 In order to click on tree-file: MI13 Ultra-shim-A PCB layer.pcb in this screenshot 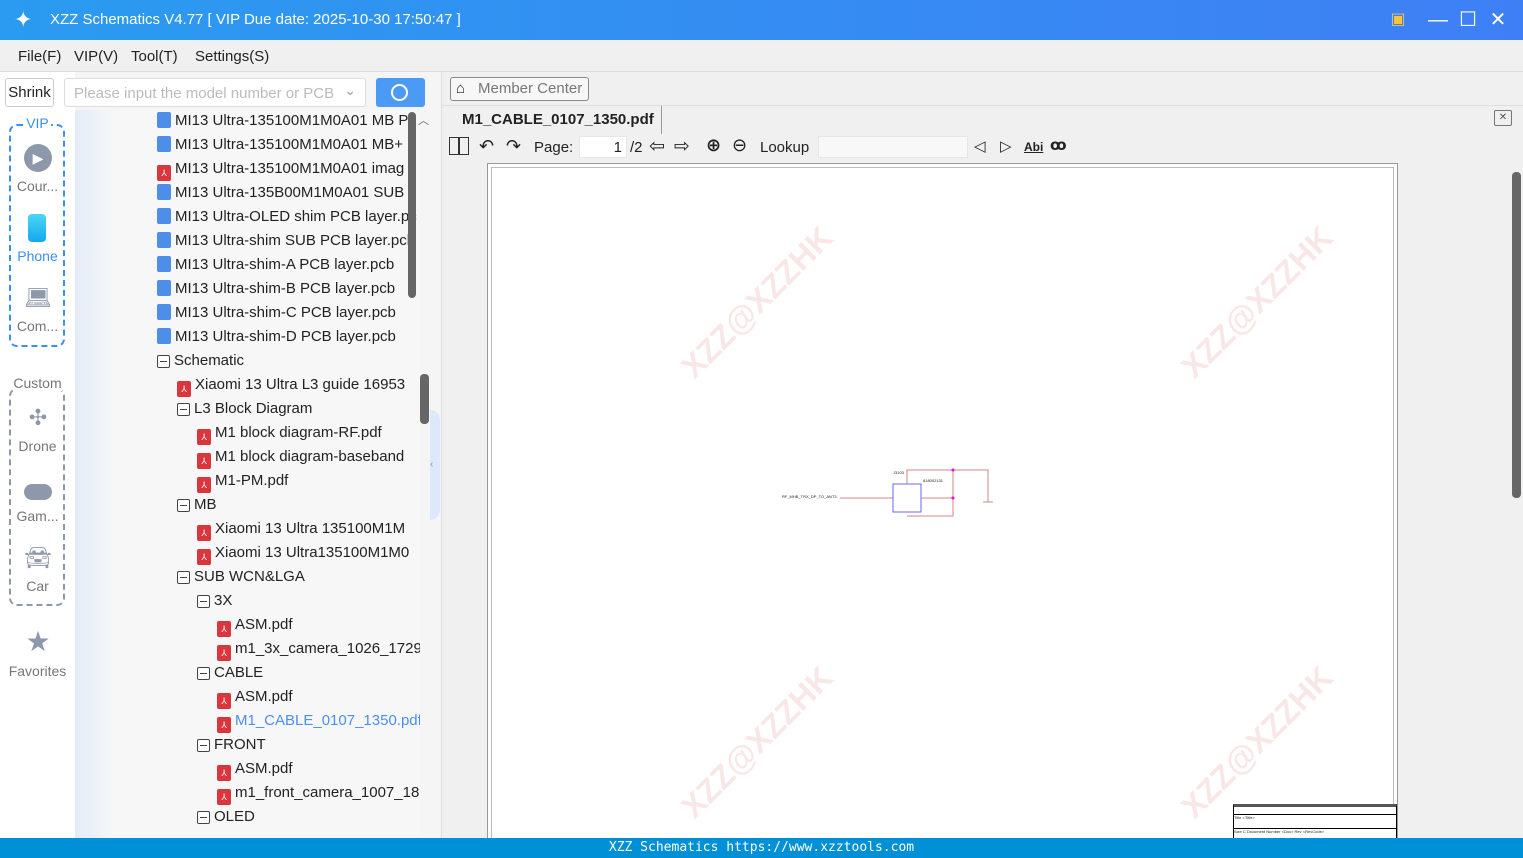, I will do `click(288, 268)`.